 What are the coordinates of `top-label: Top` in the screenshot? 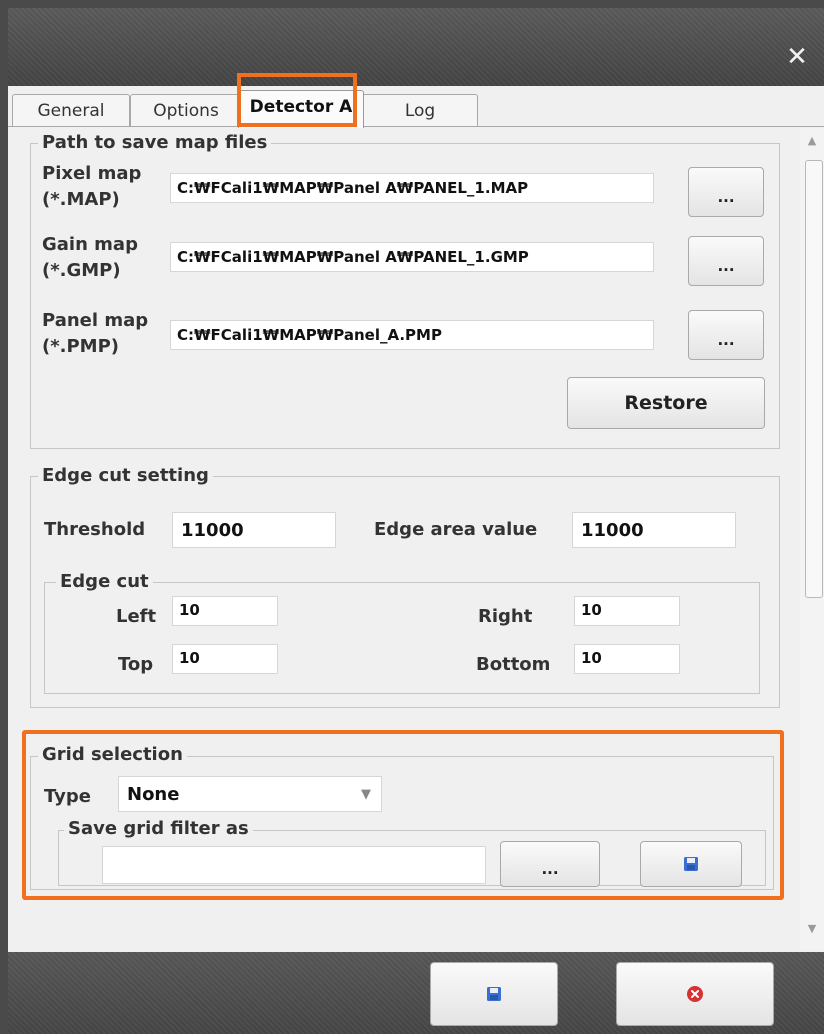 It's located at (136, 664).